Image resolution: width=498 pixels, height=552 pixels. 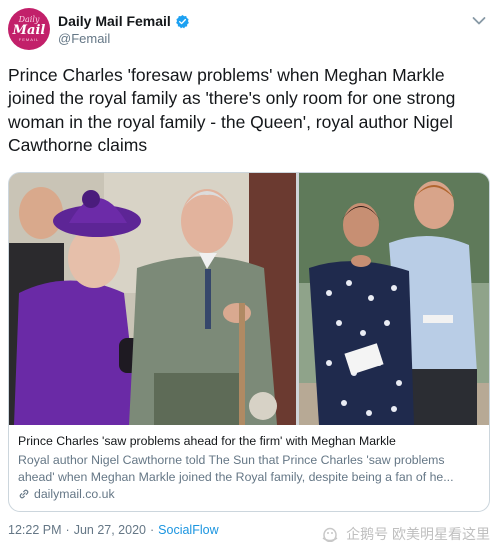 What do you see at coordinates (114, 21) in the screenshot?
I see `display-name: Daily Mail Femail` at bounding box center [114, 21].